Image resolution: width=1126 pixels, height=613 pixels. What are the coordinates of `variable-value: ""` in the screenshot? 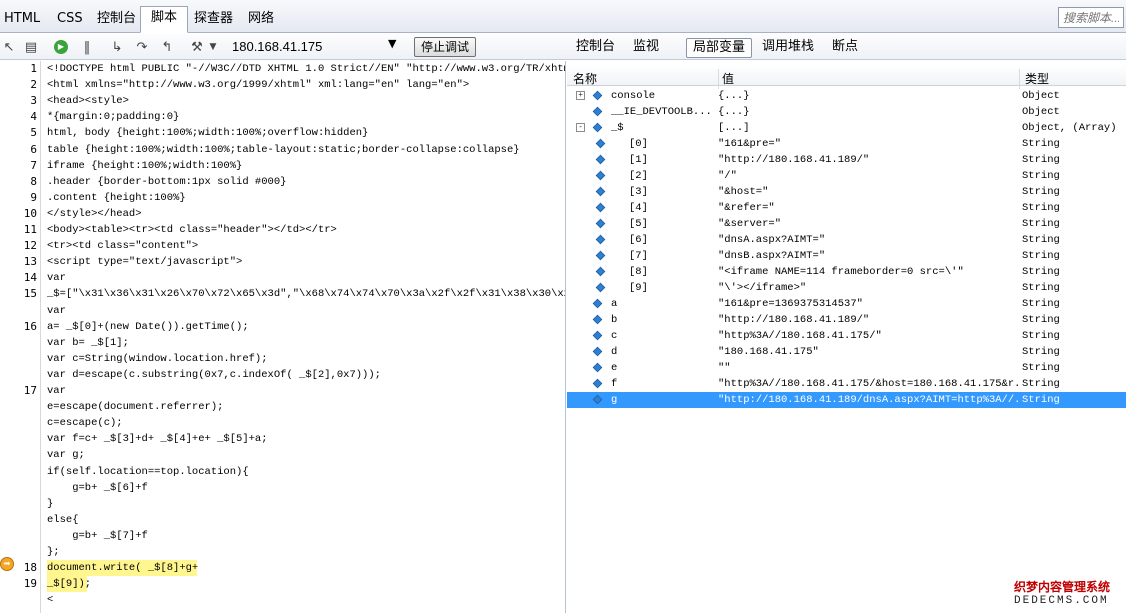 It's located at (724, 368).